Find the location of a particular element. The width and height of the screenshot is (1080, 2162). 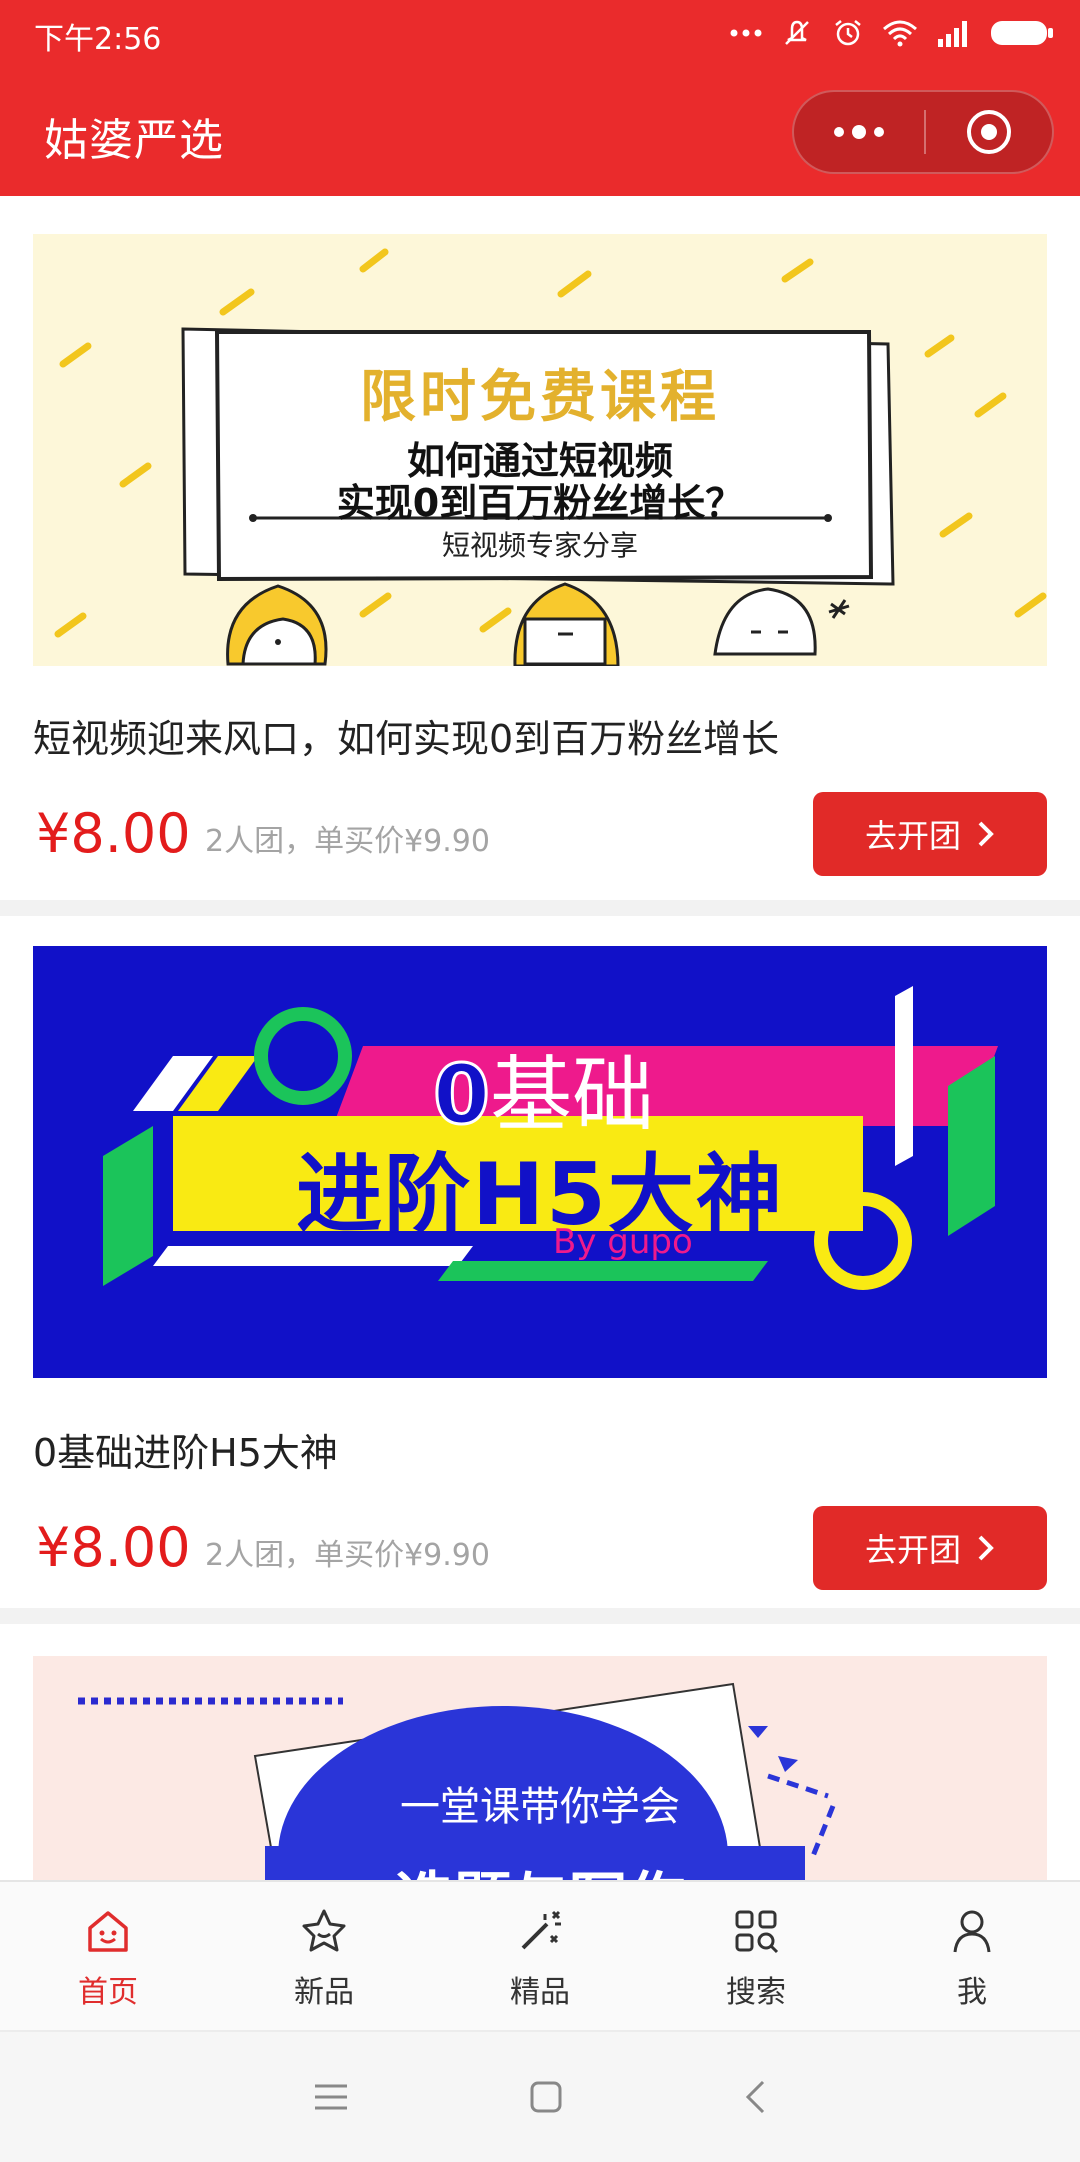

home-square-icon is located at coordinates (546, 2097).